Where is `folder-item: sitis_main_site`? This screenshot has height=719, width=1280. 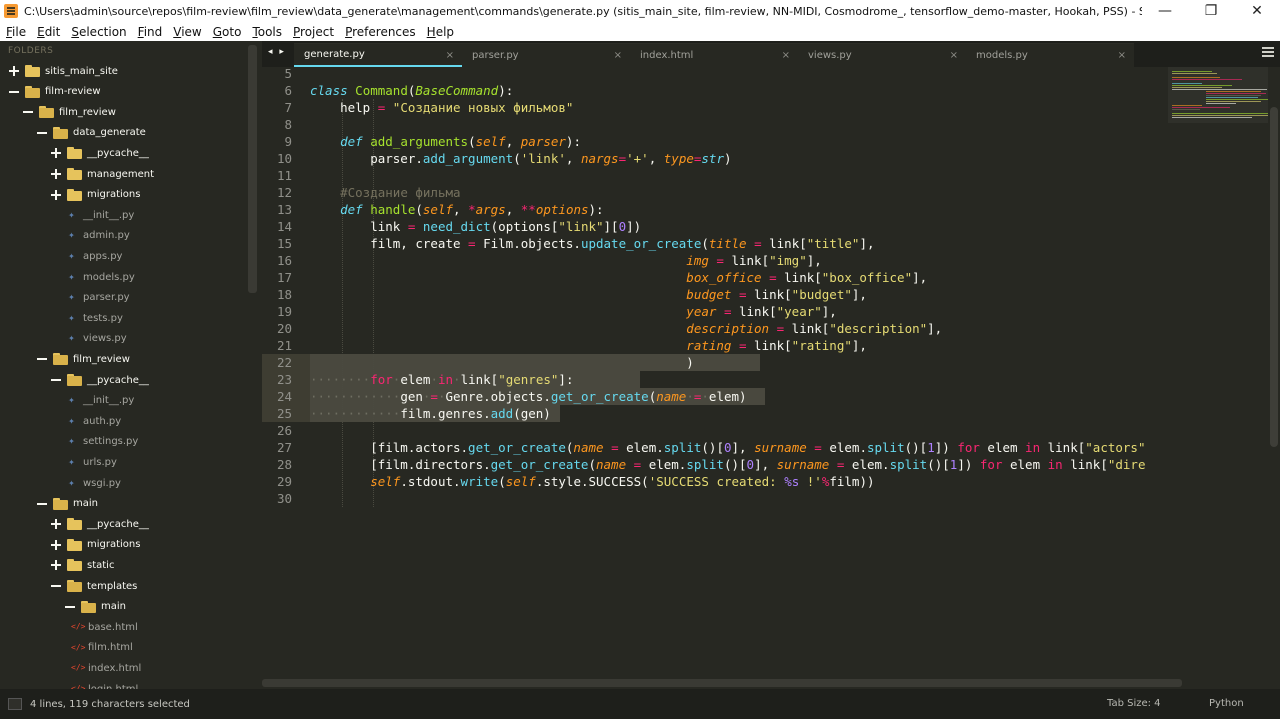 folder-item: sitis_main_site is located at coordinates (63, 71).